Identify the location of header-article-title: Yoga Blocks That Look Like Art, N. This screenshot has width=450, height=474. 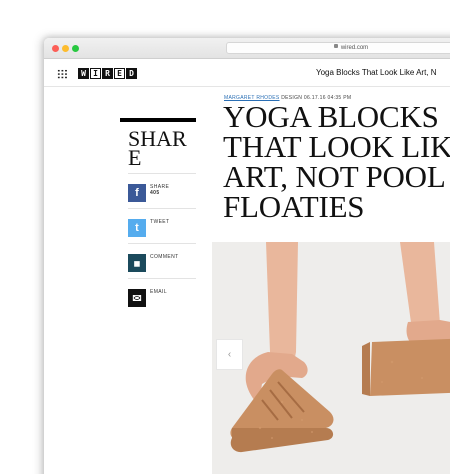
(376, 72).